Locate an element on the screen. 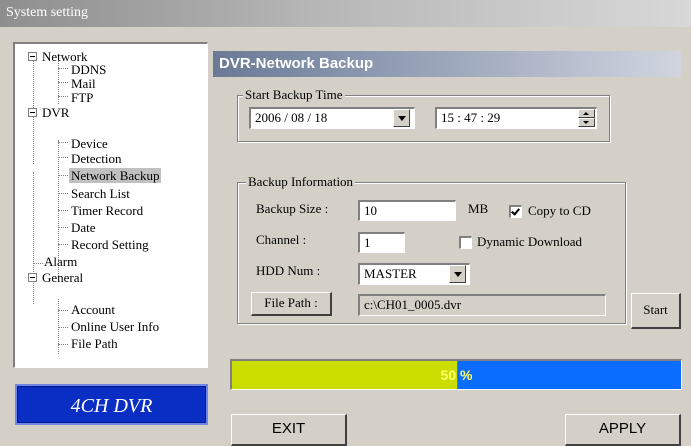 The image size is (691, 446). panel-header: DVR-Network Backup is located at coordinates (447, 64).